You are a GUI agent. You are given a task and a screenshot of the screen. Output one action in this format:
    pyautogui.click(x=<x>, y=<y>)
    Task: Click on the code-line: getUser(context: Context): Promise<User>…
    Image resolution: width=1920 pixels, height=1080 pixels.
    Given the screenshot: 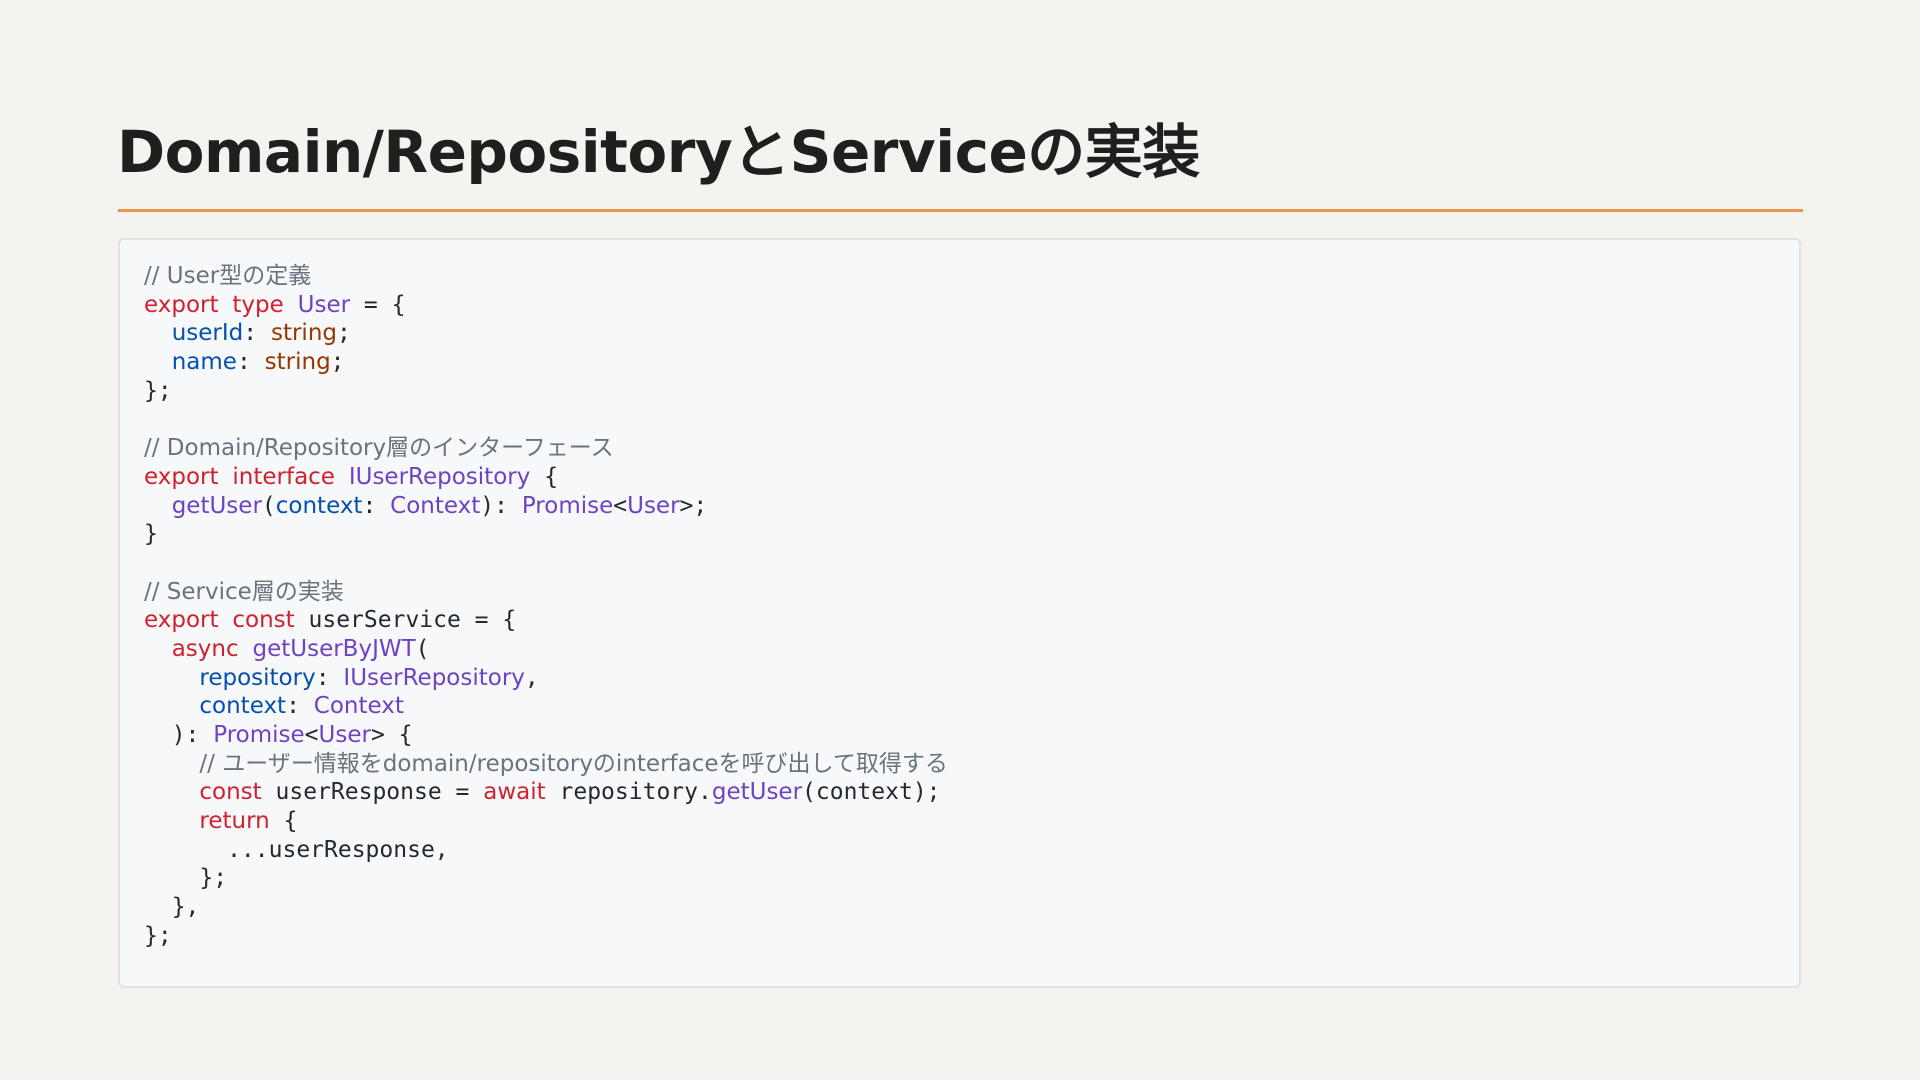 What is the action you would take?
    pyautogui.click(x=959, y=506)
    